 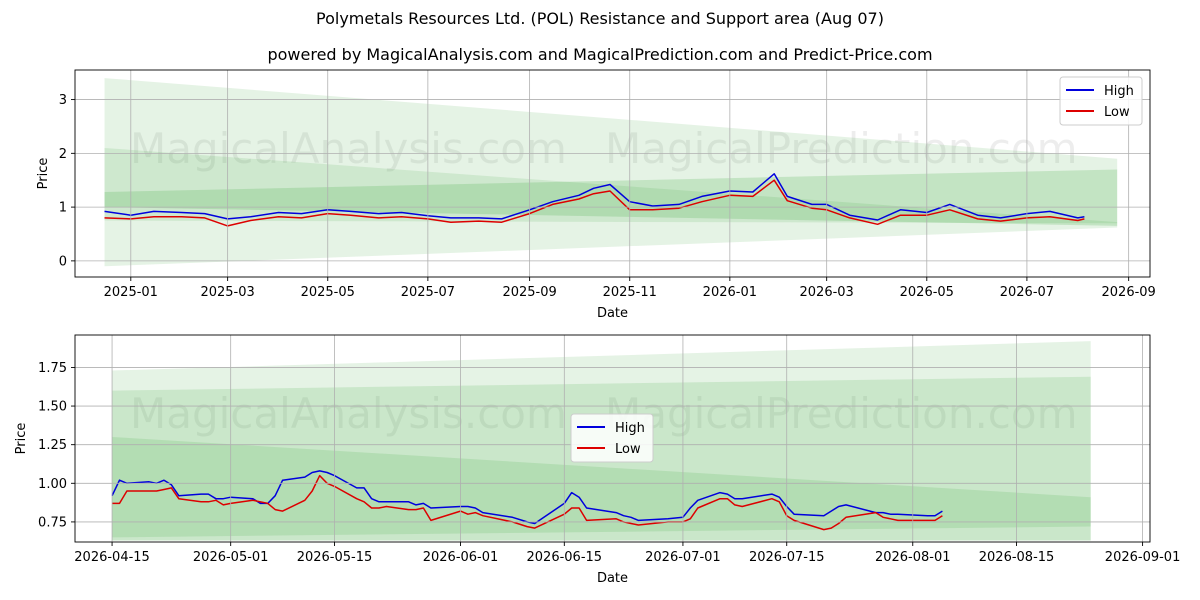 I want to click on x-tick-label: 2026-09, so click(x=1129, y=292).